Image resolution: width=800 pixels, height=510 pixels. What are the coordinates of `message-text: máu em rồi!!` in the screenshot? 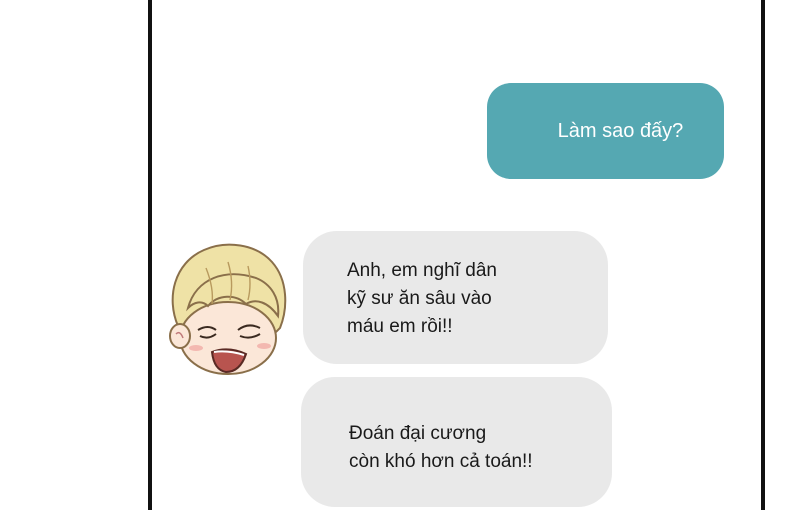 It's located at (400, 326).